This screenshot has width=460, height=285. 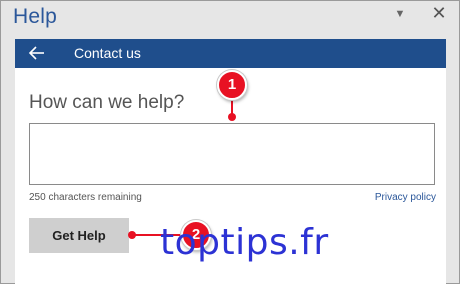 I want to click on callout-1-dot, so click(x=232, y=117).